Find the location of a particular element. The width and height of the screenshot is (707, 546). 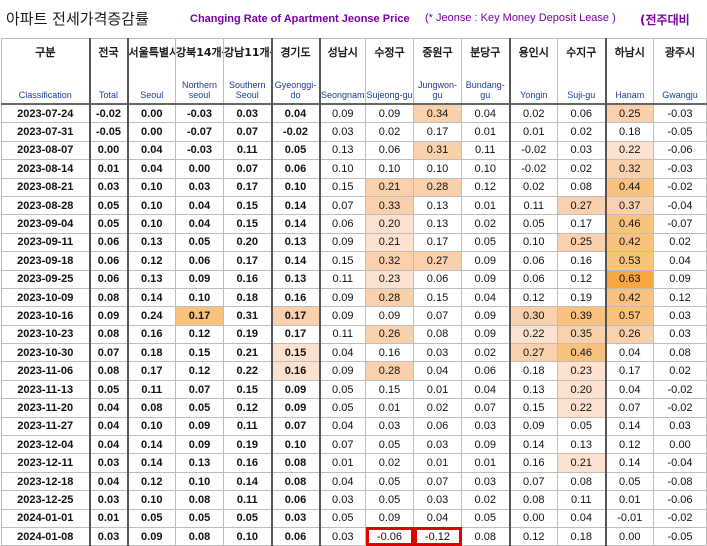

value-cell: 0.13 is located at coordinates (295, 242).